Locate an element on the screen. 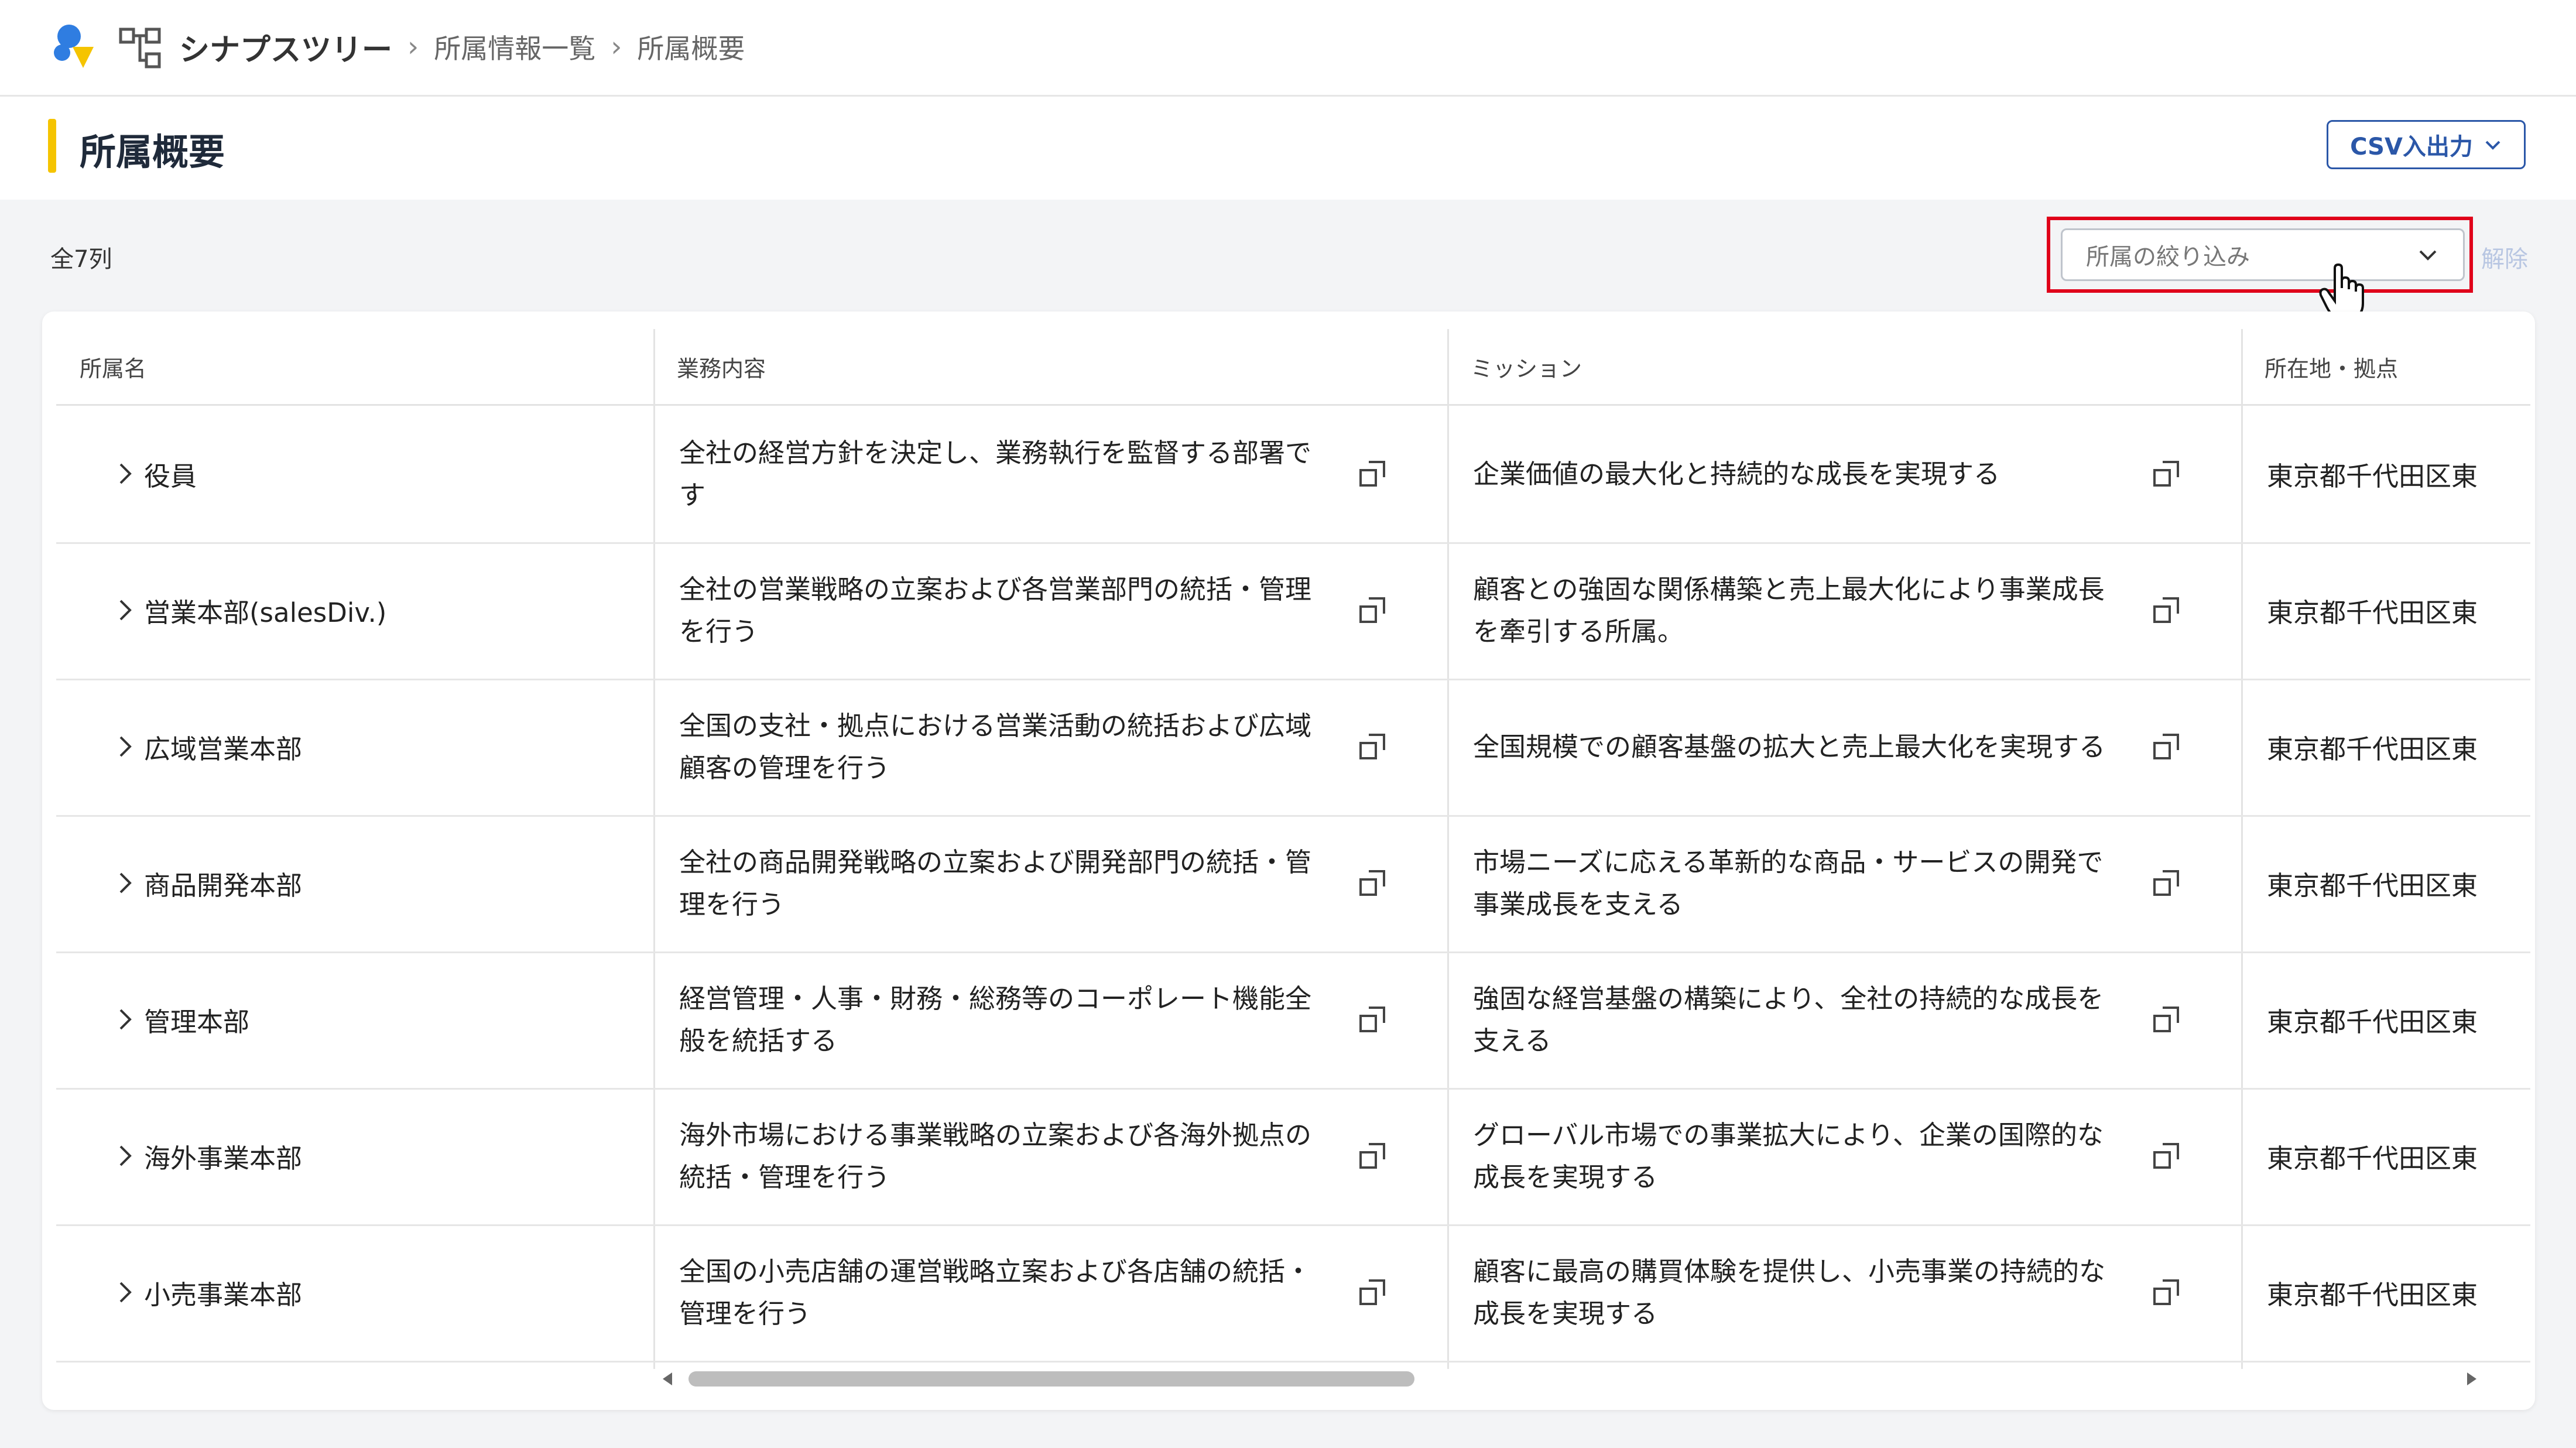 The image size is (2576, 1448). column-count-label: 全7列 is located at coordinates (81, 259).